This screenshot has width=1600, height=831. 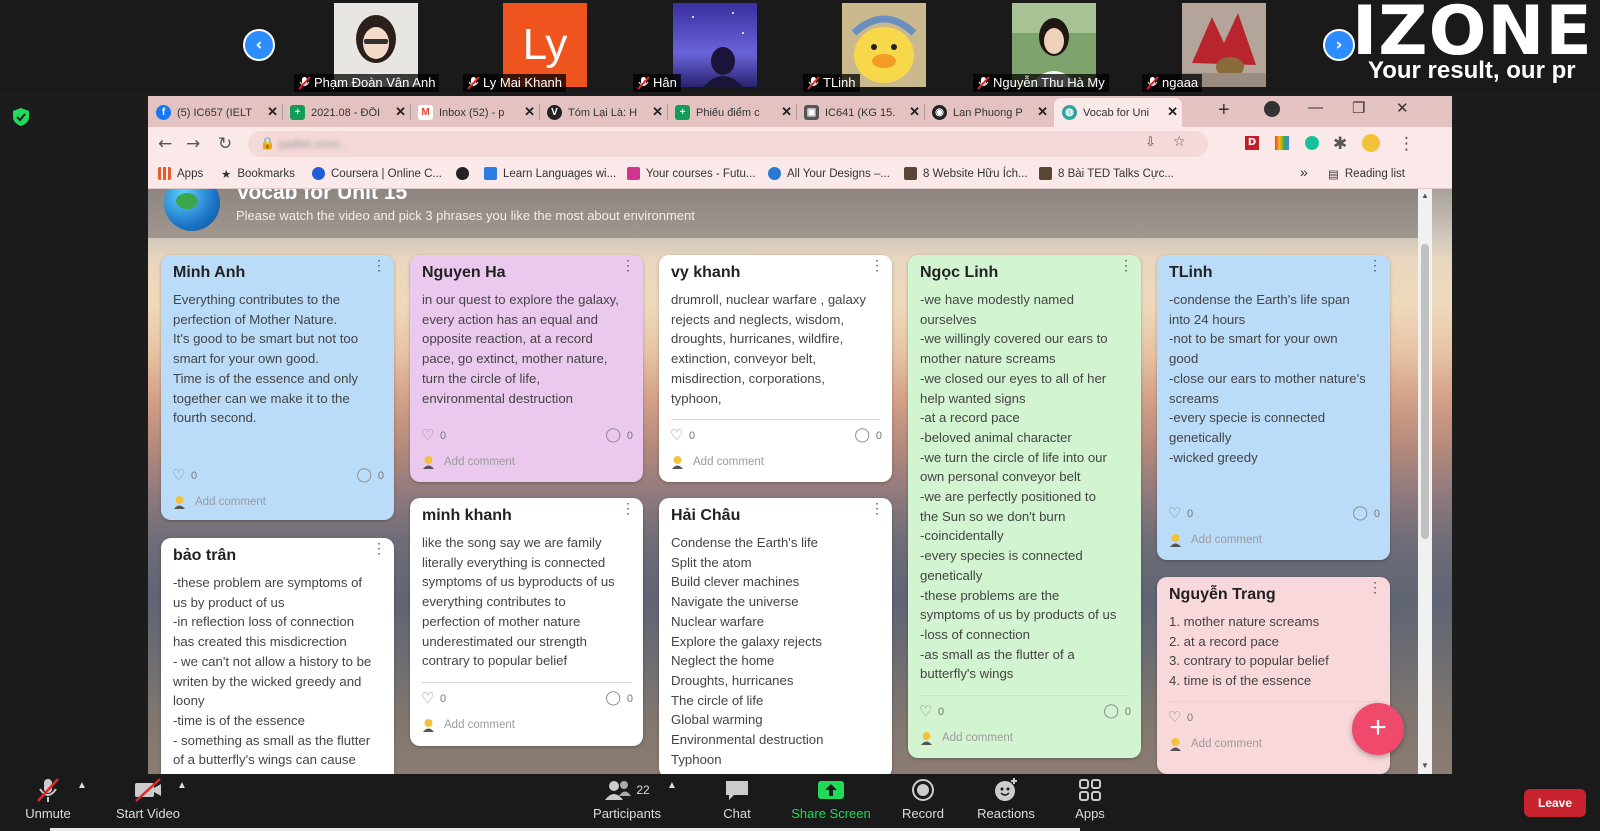 I want to click on back-arrow-icon: ←, so click(x=165, y=144).